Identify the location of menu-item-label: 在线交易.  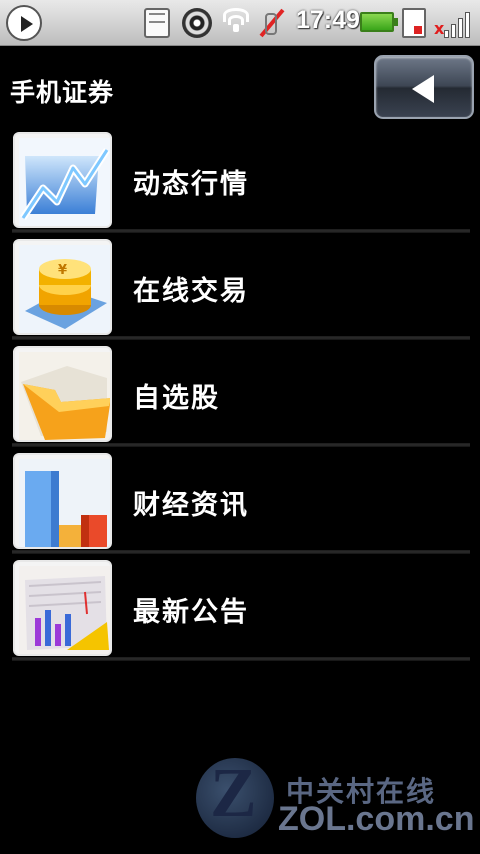
(191, 291).